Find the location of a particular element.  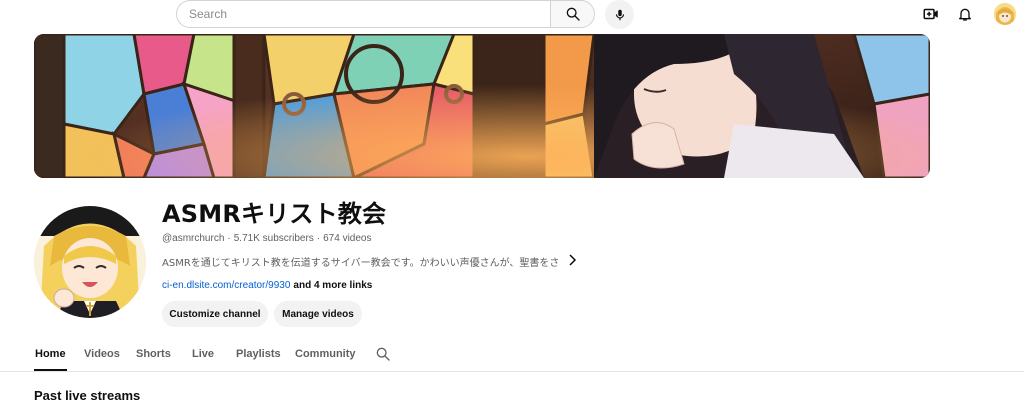

bell-icon is located at coordinates (965, 14).